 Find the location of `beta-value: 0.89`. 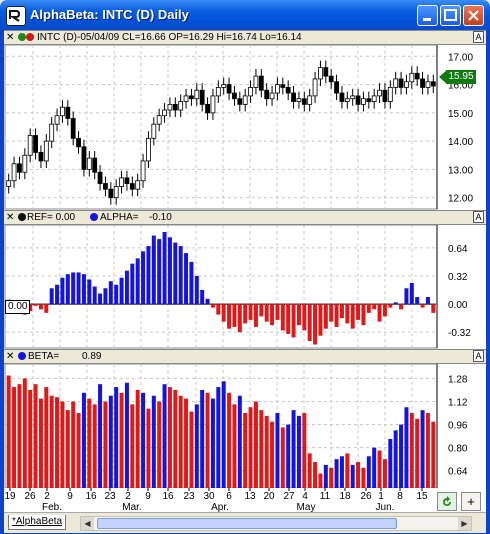

beta-value: 0.89 is located at coordinates (92, 356).